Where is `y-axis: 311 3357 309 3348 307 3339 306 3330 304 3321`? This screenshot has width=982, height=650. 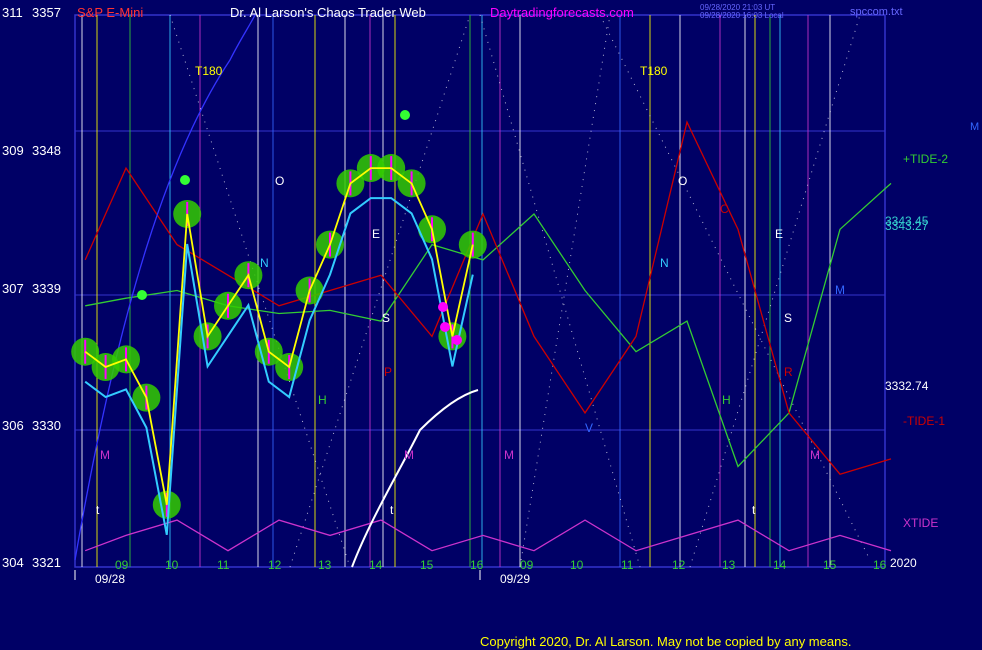 y-axis: 311 3357 309 3348 307 3339 306 3330 304 3321 is located at coordinates (31, 287).